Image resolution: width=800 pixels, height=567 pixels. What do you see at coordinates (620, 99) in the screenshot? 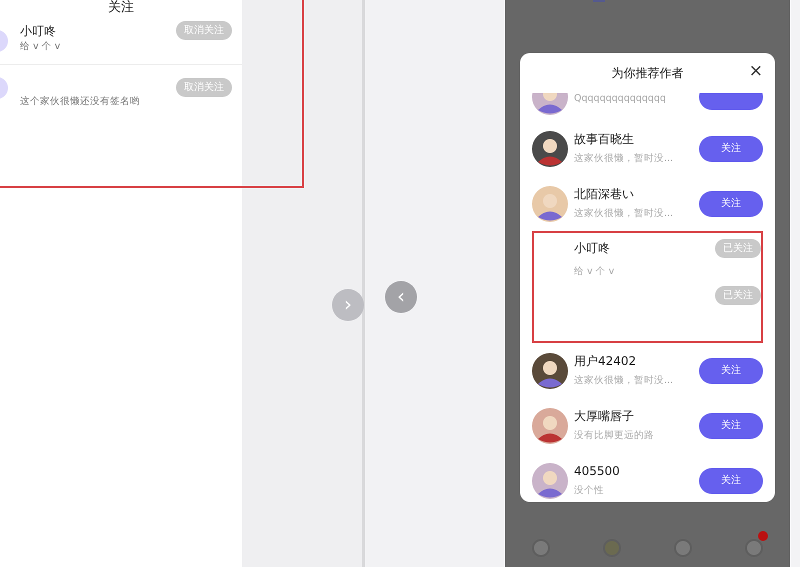
I see `user-bio: Qqqqqqqqqqqqqqq` at bounding box center [620, 99].